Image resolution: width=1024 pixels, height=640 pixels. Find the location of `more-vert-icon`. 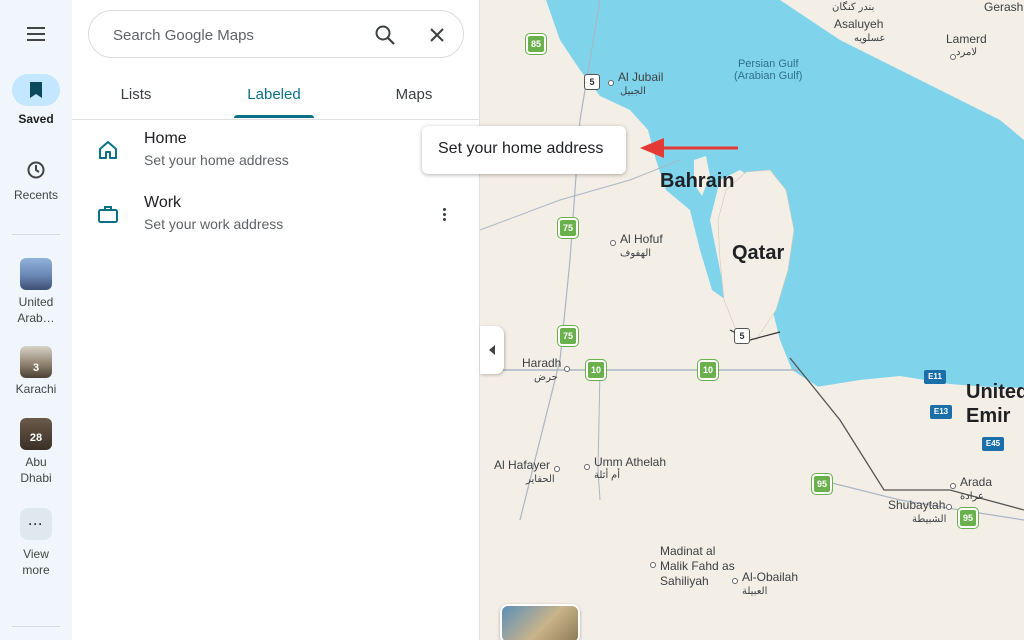

more-vert-icon is located at coordinates (444, 214).